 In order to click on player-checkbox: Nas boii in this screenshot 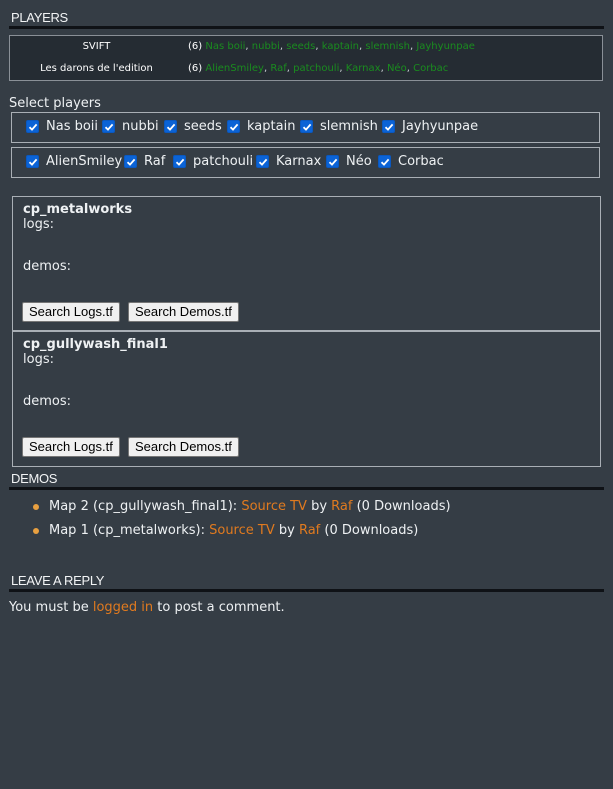, I will do `click(62, 126)`.